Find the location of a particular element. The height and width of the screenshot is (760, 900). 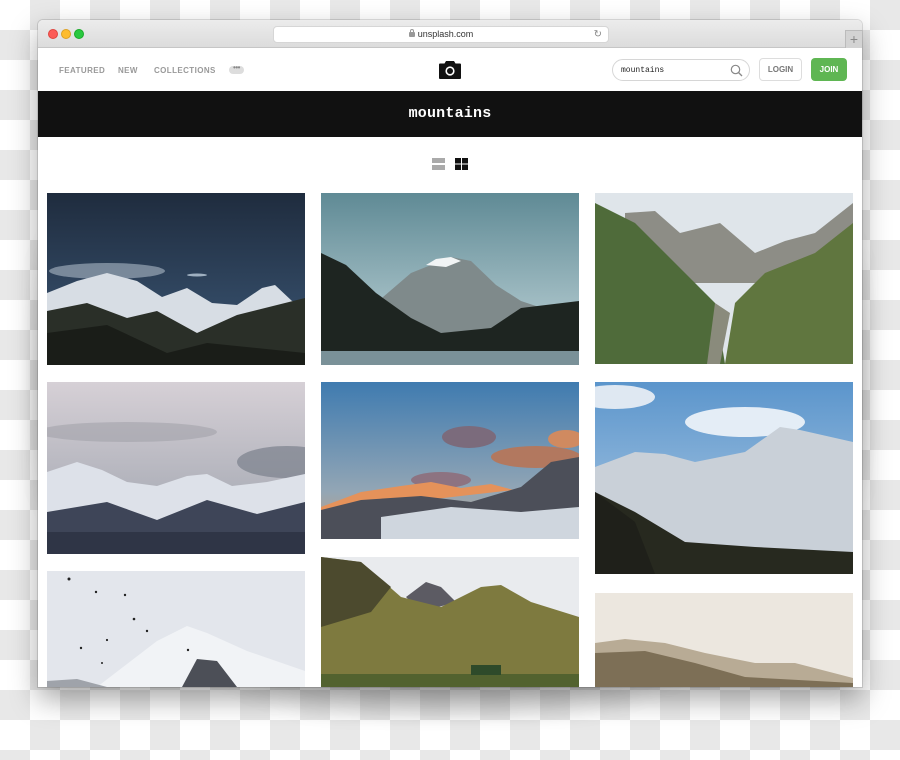

nav-collections-link: COLLECTIONS is located at coordinates (185, 70).